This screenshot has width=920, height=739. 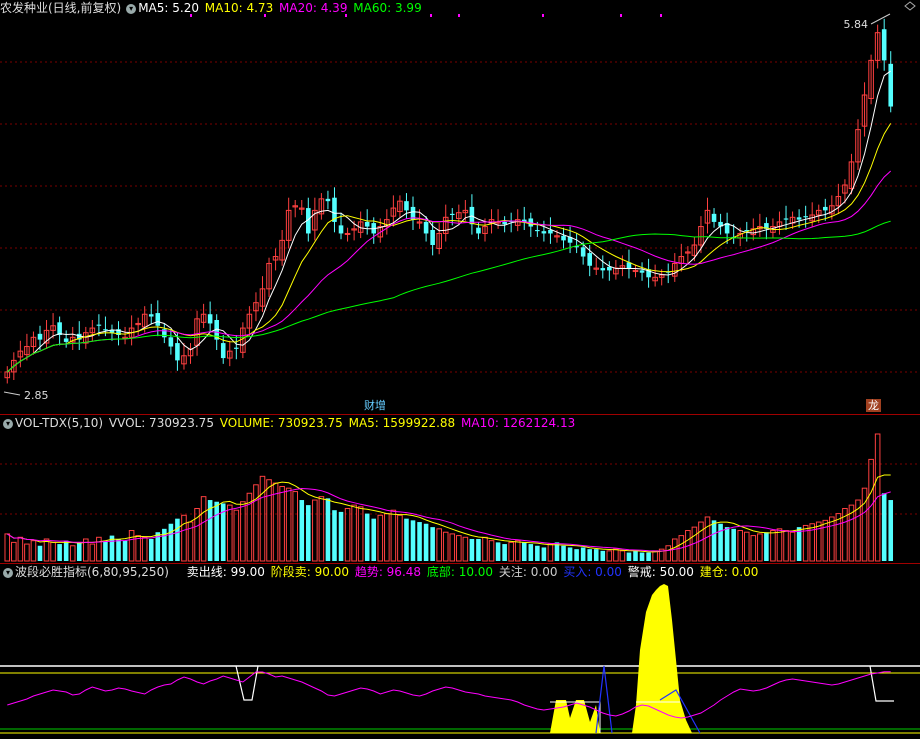 I want to click on long-badge: 龙, so click(x=873, y=405).